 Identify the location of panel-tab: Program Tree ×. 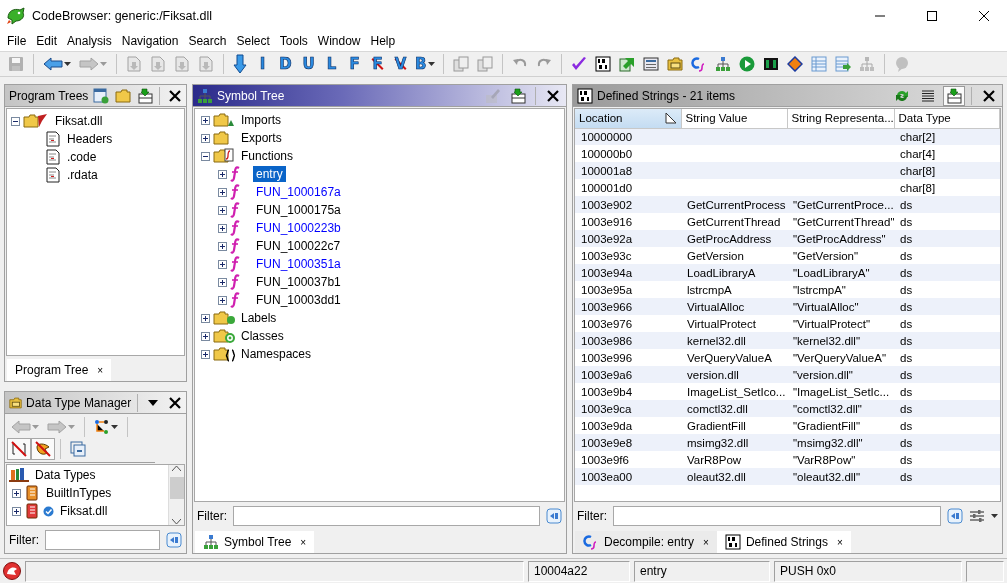
(59, 370).